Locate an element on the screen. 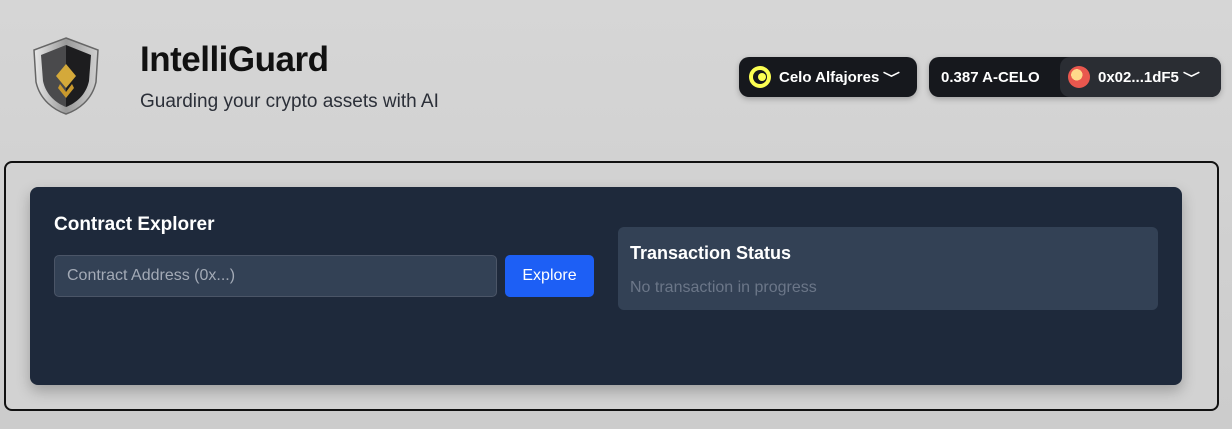  wallet-address: 0x02...1dF5 is located at coordinates (1138, 77).